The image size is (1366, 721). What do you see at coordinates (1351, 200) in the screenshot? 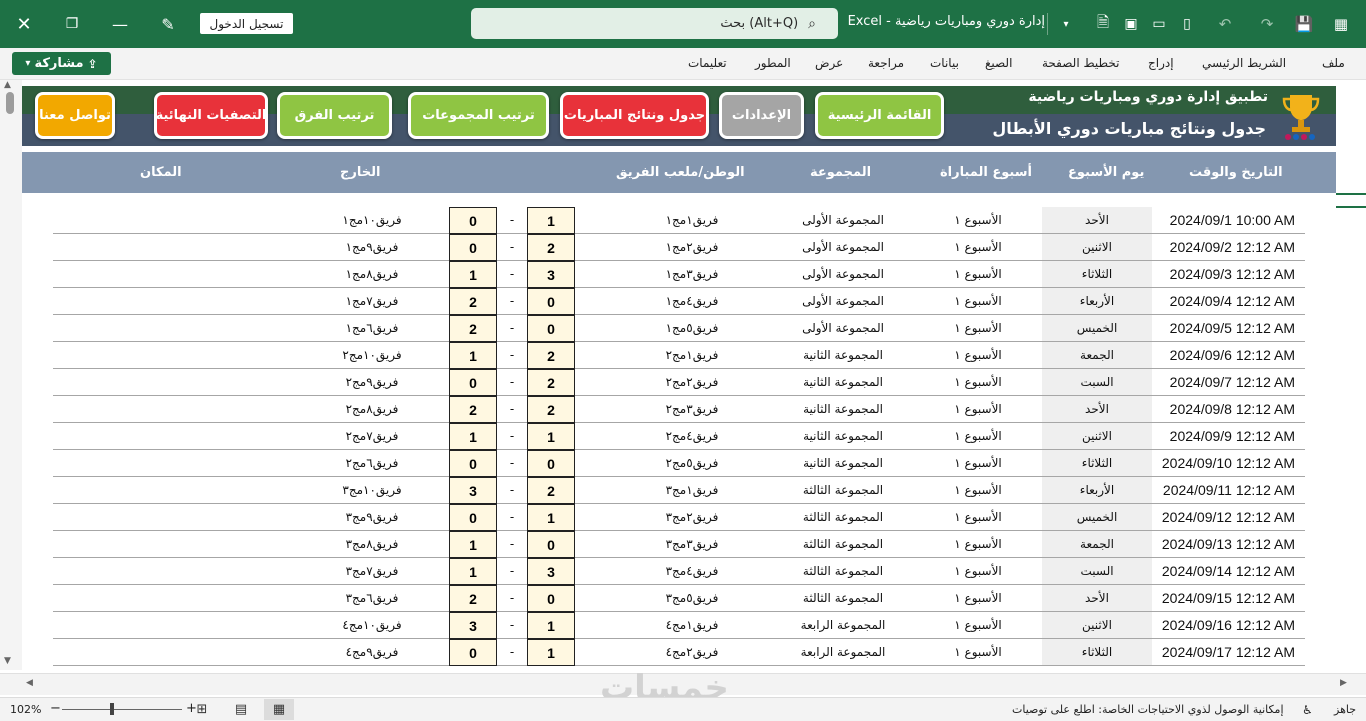
I see `selected-cell` at bounding box center [1351, 200].